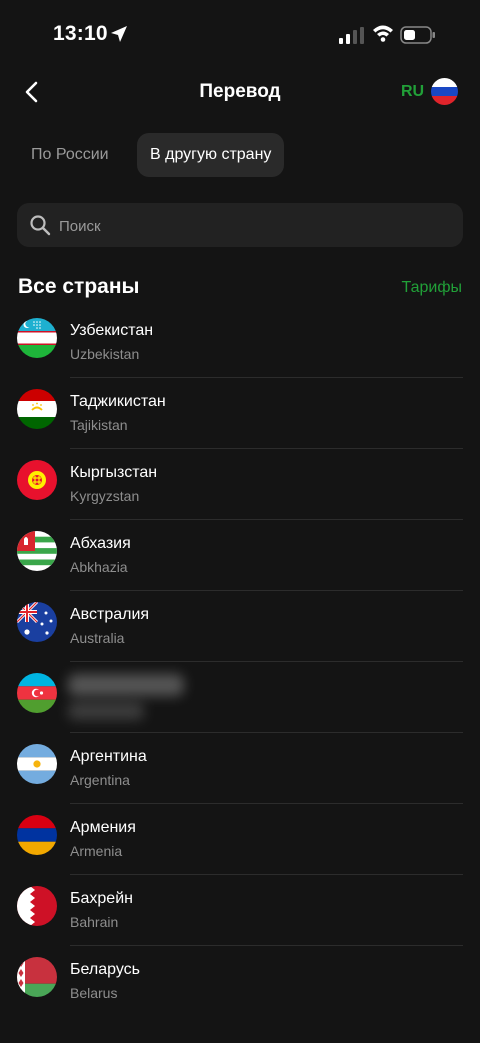  I want to click on section-title: Все страны, so click(79, 286).